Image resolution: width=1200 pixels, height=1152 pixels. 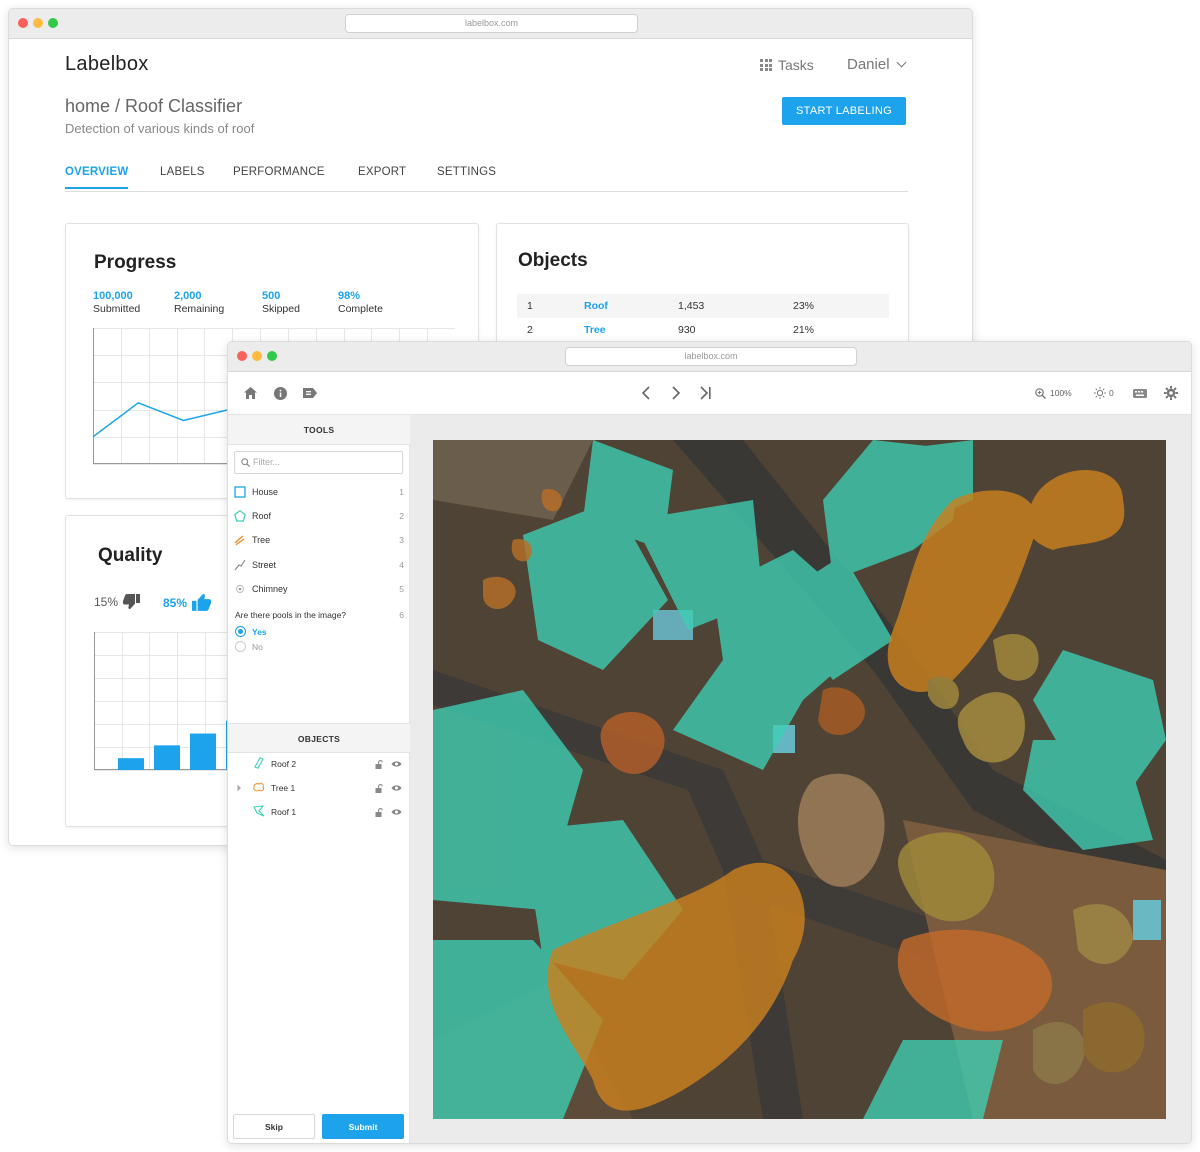 What do you see at coordinates (250, 393) in the screenshot?
I see `home-icon` at bounding box center [250, 393].